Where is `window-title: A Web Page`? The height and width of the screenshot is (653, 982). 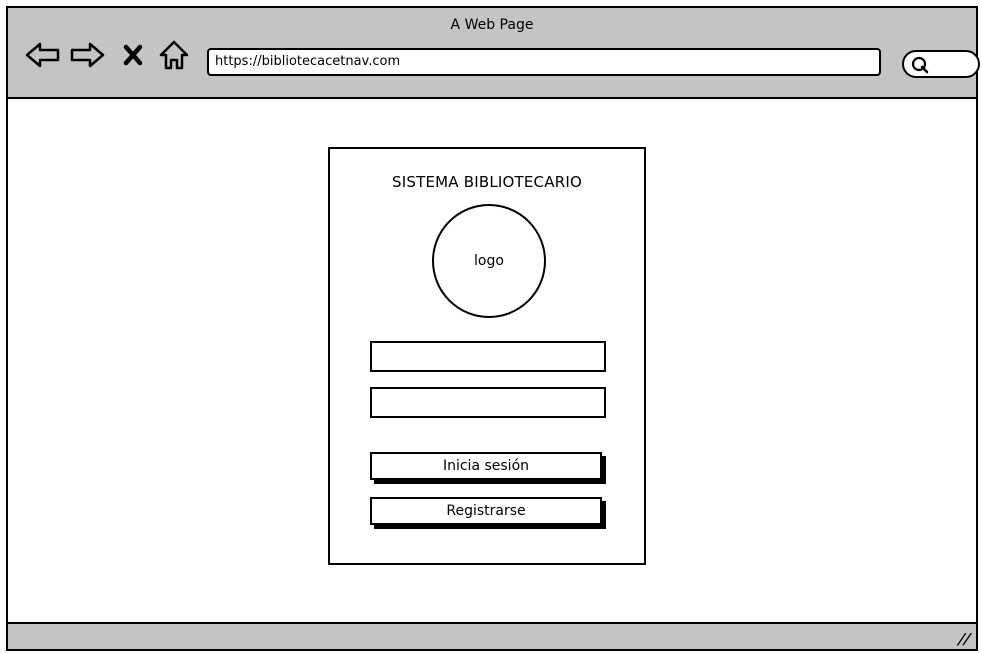 window-title: A Web Page is located at coordinates (492, 25).